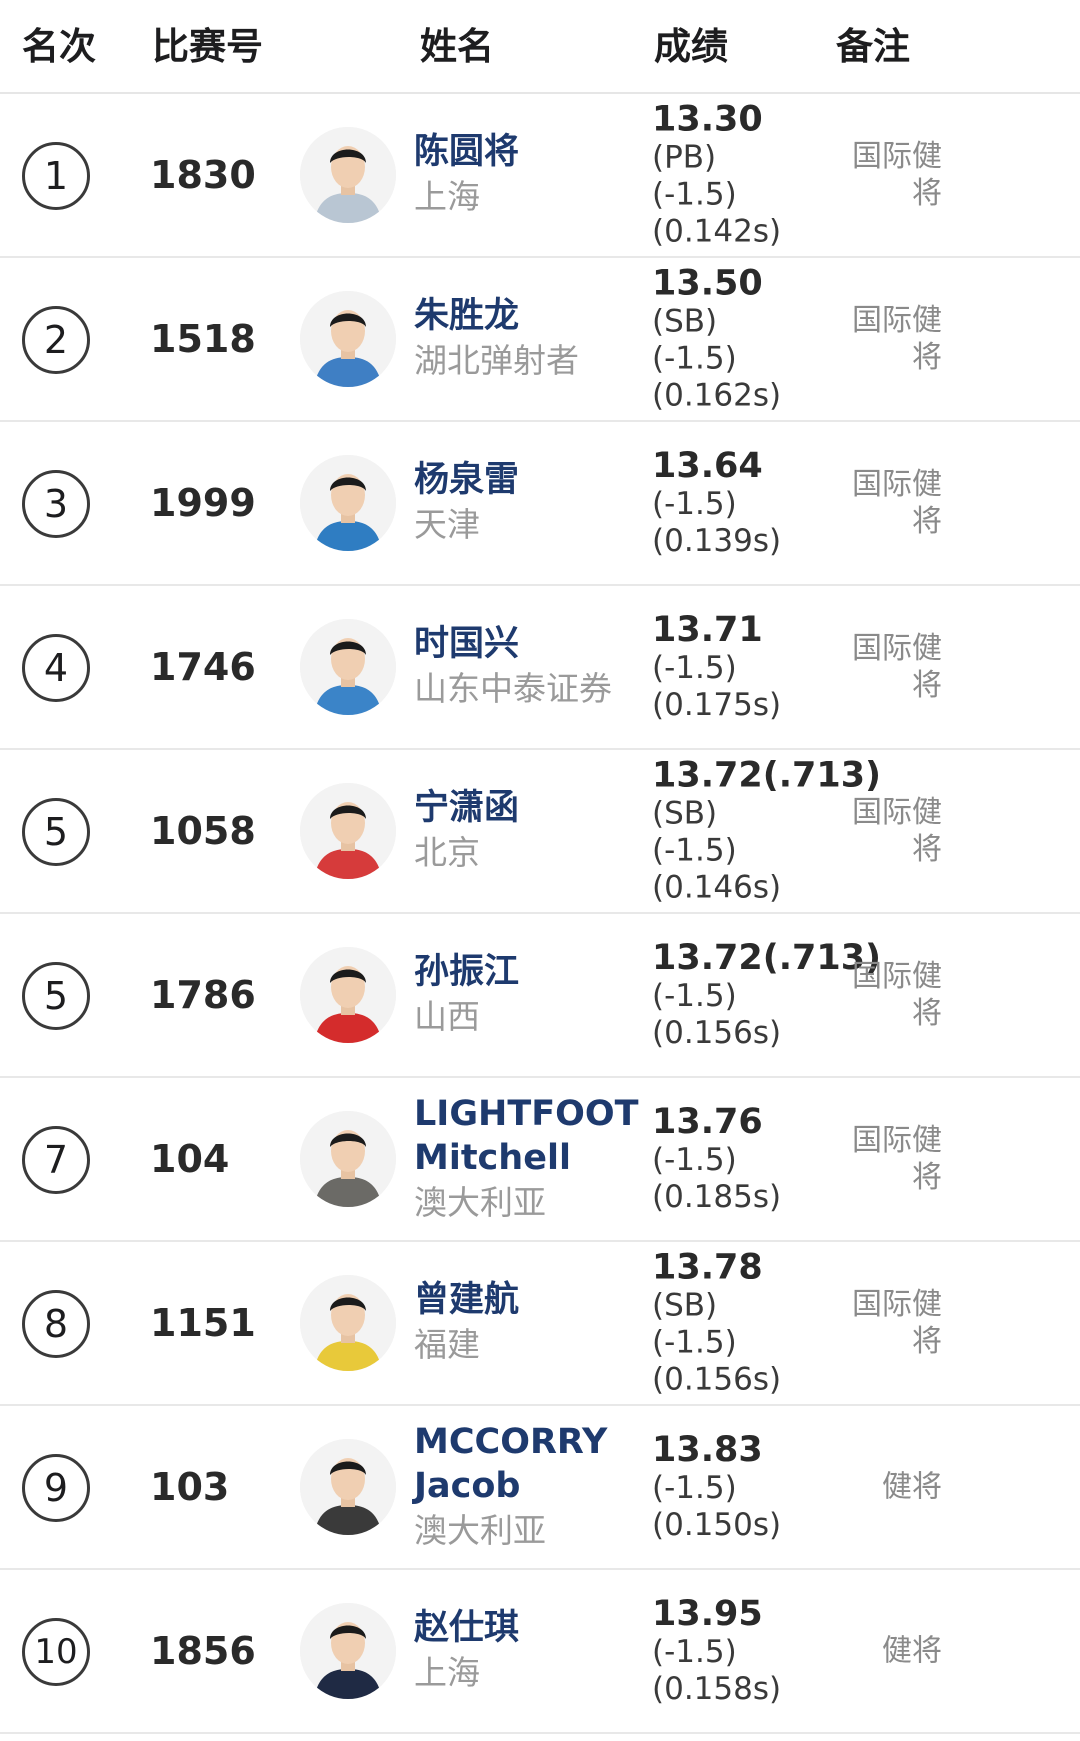  What do you see at coordinates (707, 119) in the screenshot?
I see `result-time: 13.30` at bounding box center [707, 119].